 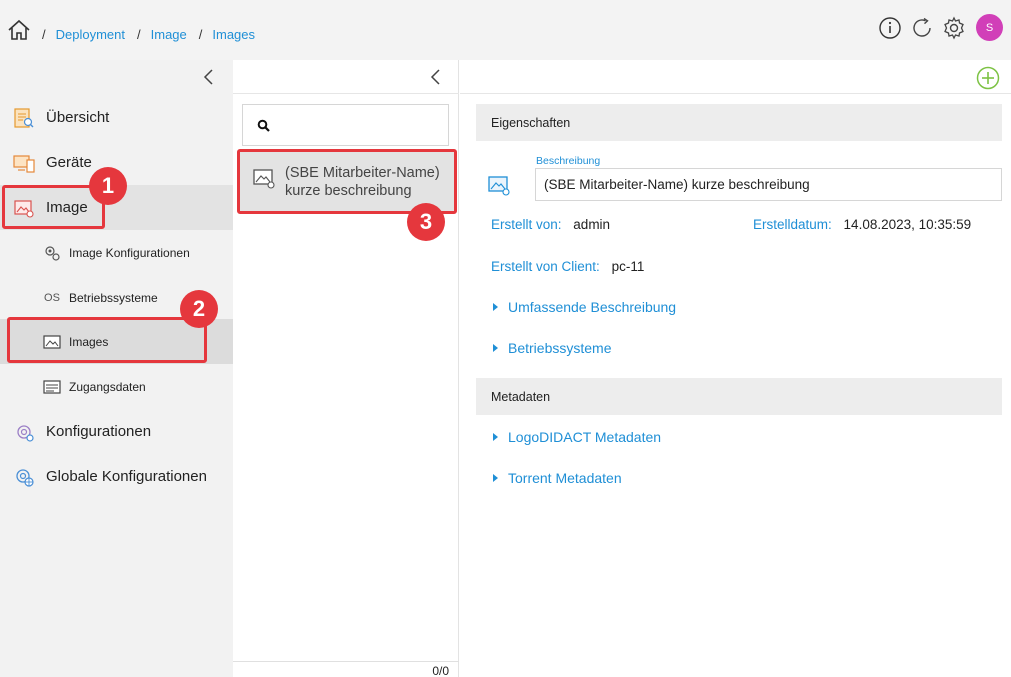 I want to click on created-by-value: admin, so click(x=592, y=224).